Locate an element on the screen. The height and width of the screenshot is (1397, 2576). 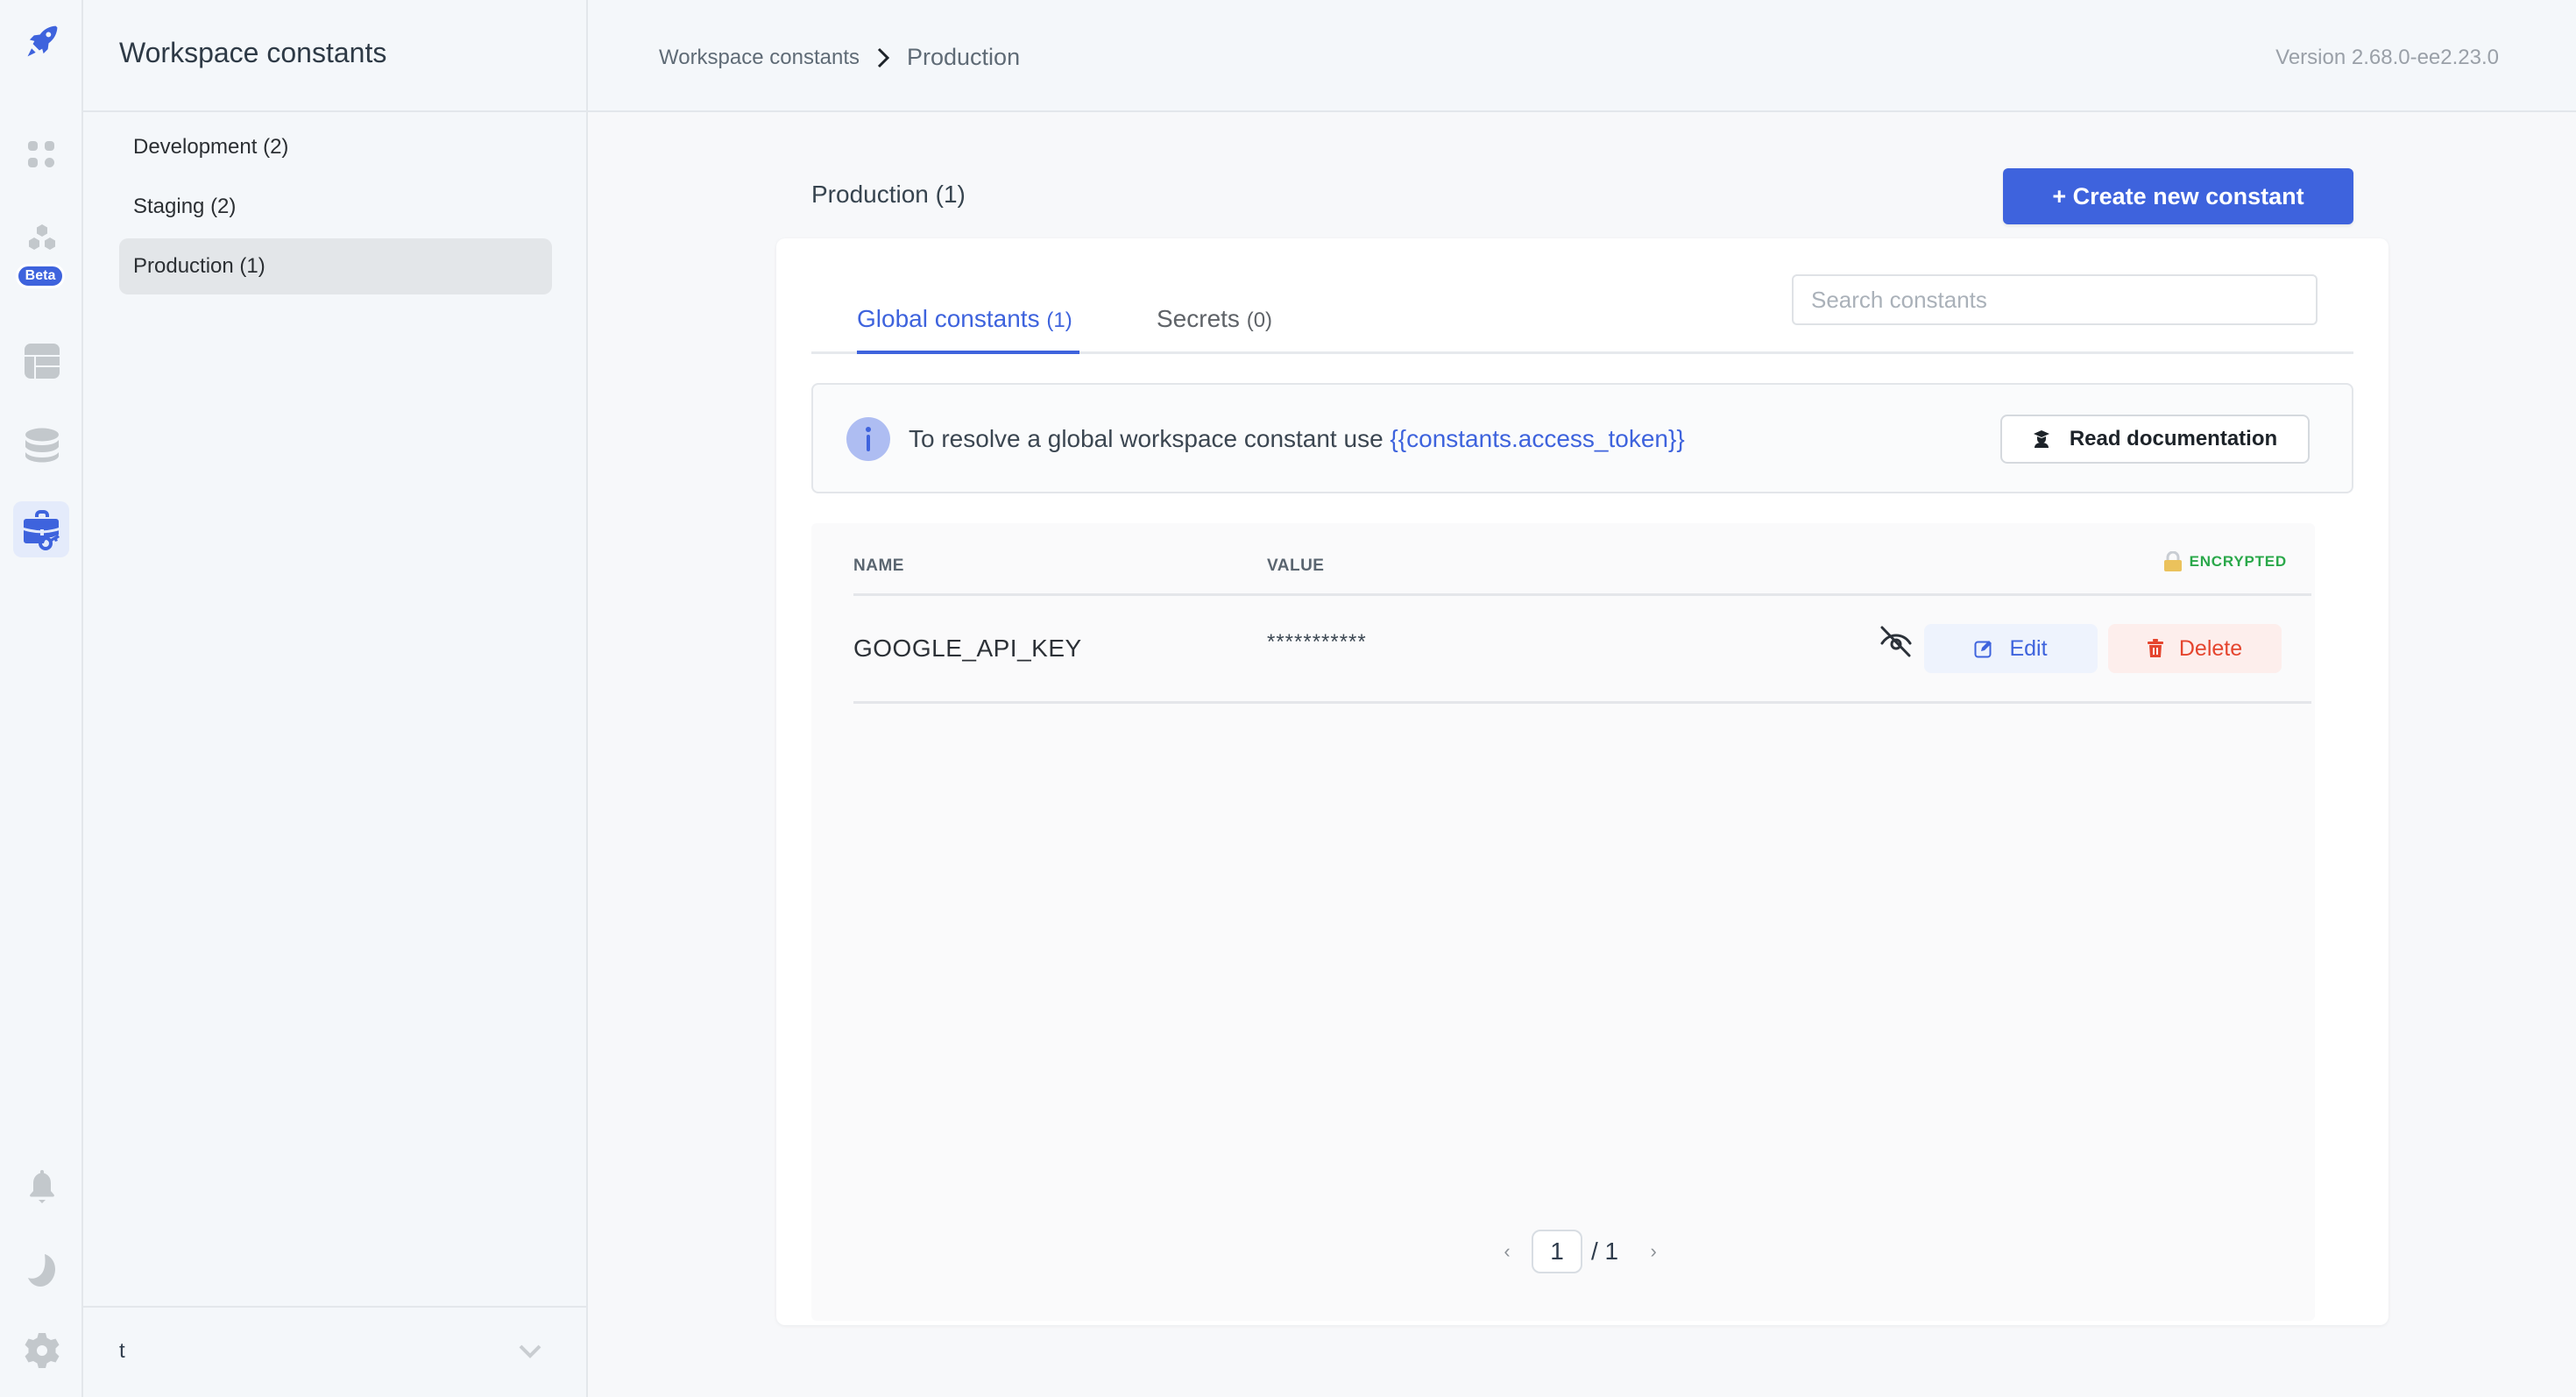
constant-name: GOOGLE_API_KEY is located at coordinates (967, 649).